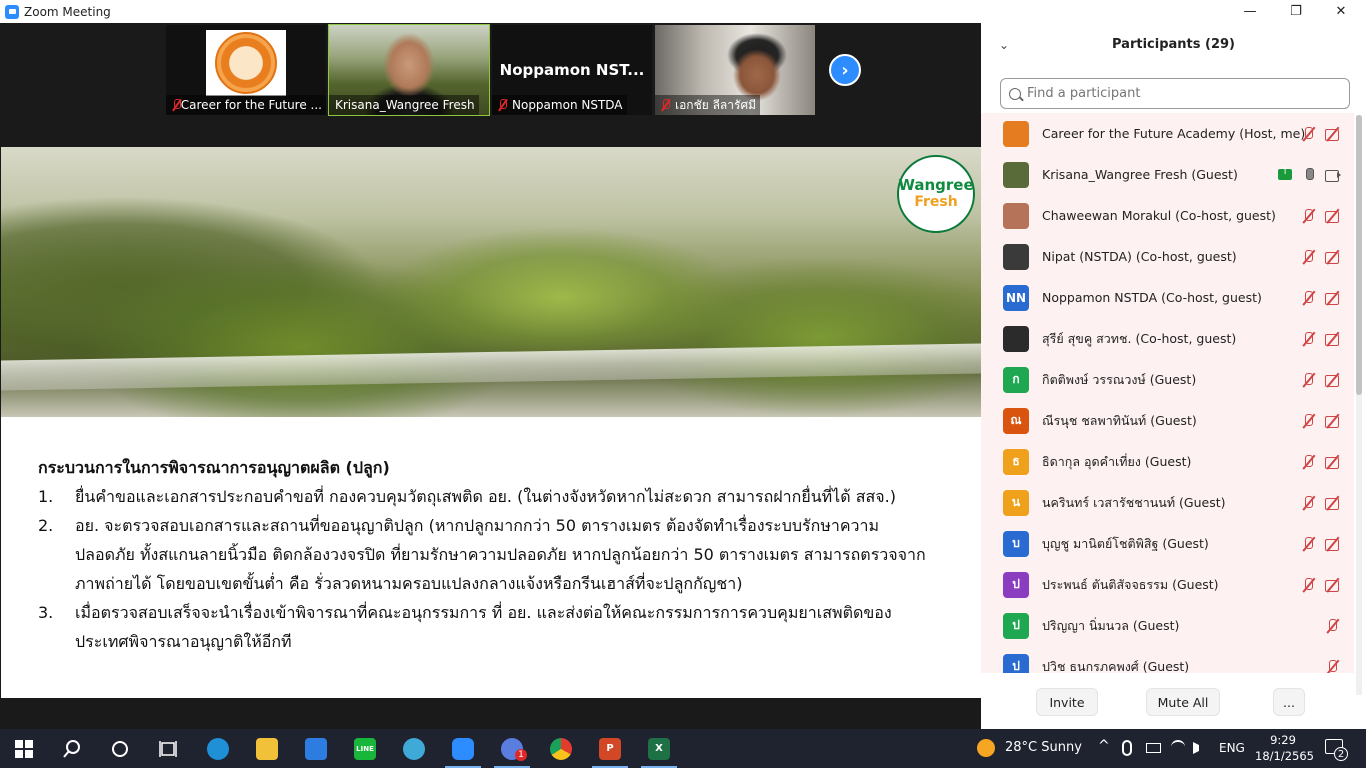  I want to click on search-input, so click(1177, 93).